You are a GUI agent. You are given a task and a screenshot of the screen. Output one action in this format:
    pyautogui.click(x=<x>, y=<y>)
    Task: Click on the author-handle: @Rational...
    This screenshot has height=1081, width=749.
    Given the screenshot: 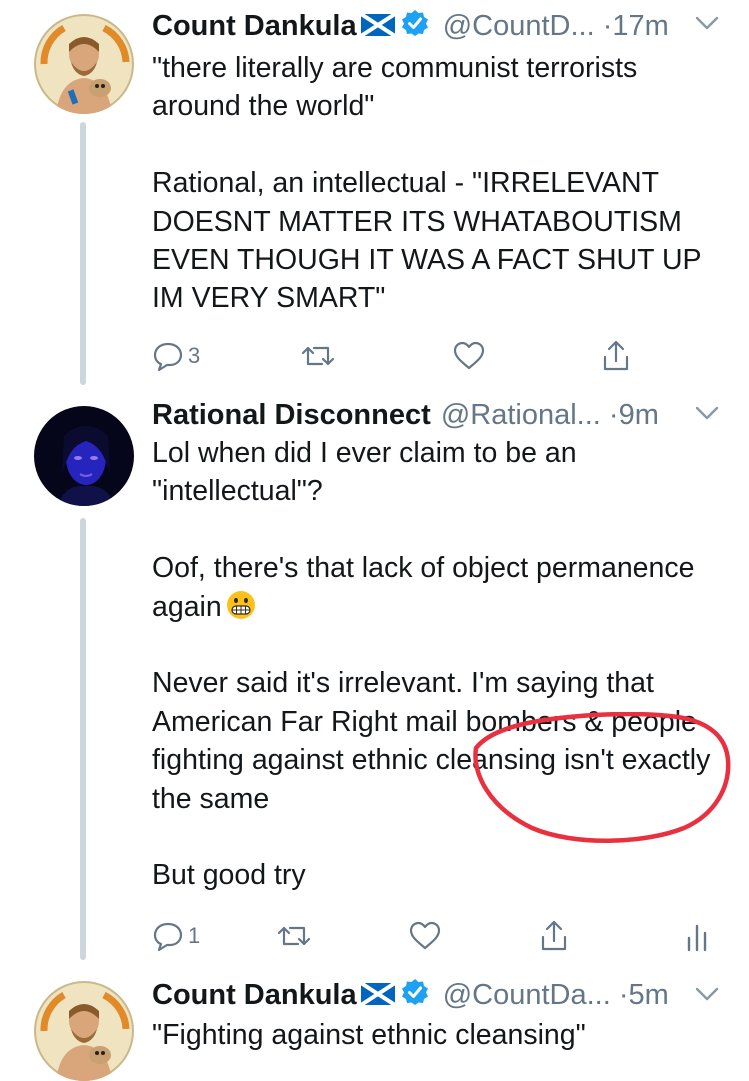 What is the action you would take?
    pyautogui.click(x=521, y=415)
    